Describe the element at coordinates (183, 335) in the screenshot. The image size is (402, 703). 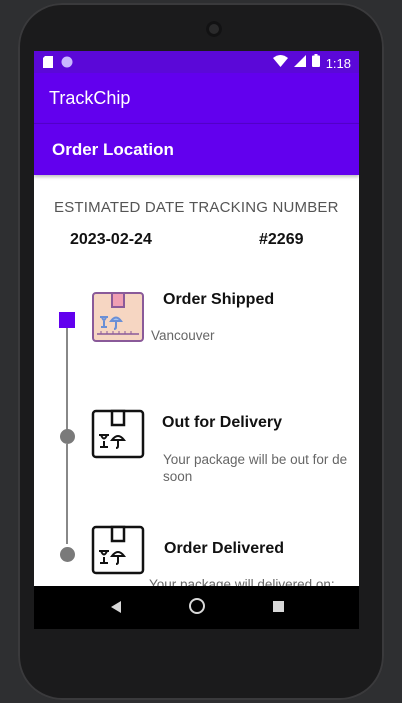
I see `step-description: Vancouver` at that location.